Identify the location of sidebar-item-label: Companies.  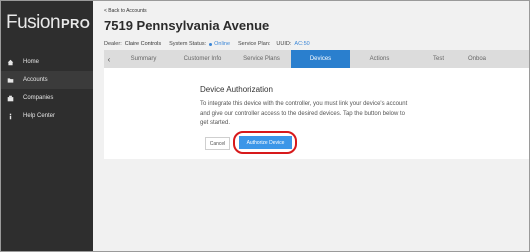
(38, 98).